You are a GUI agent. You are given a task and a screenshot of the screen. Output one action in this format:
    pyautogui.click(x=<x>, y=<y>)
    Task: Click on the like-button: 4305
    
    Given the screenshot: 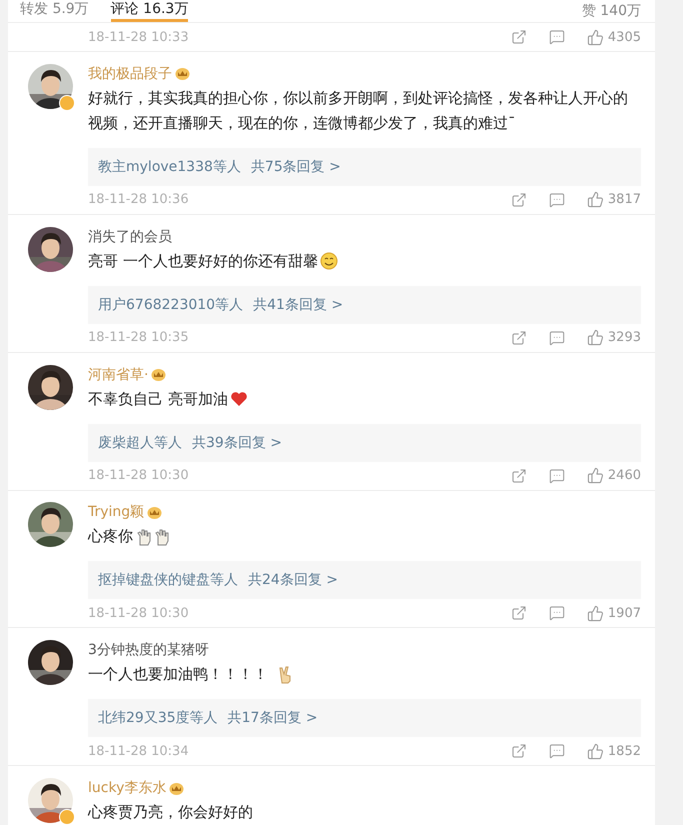 What is the action you would take?
    pyautogui.click(x=613, y=37)
    